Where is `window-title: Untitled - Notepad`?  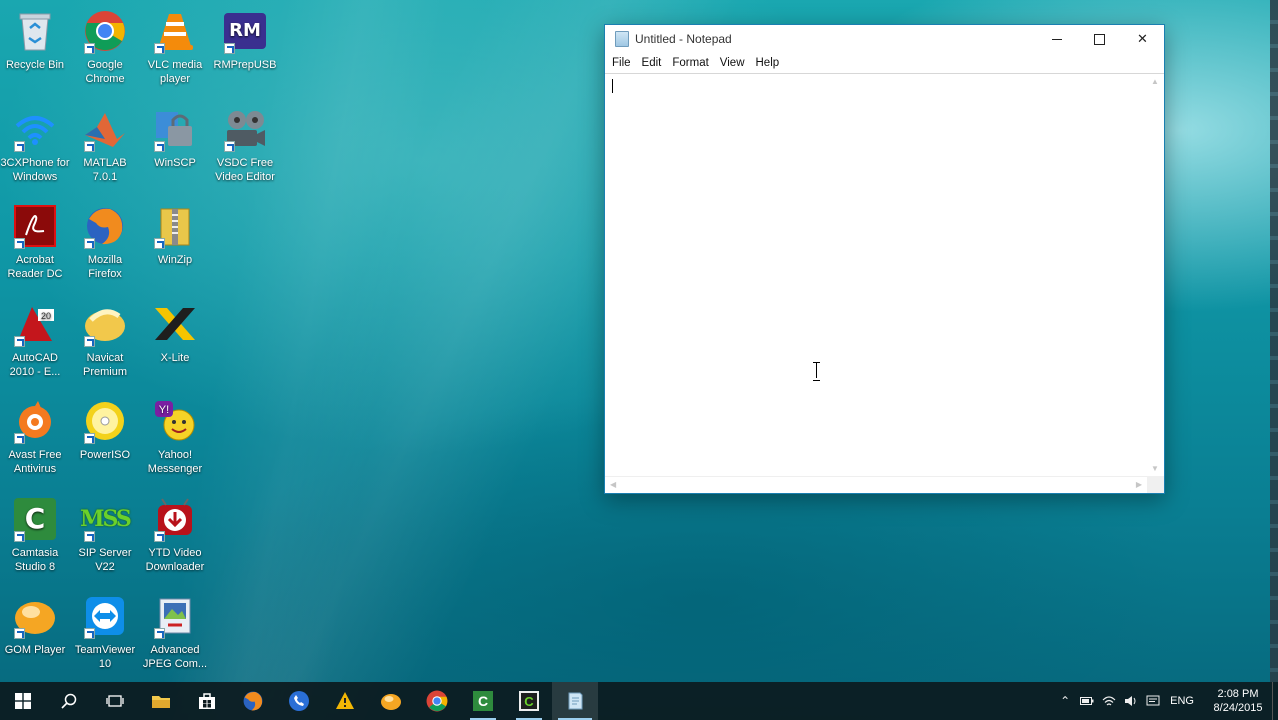 window-title: Untitled - Notepad is located at coordinates (683, 39).